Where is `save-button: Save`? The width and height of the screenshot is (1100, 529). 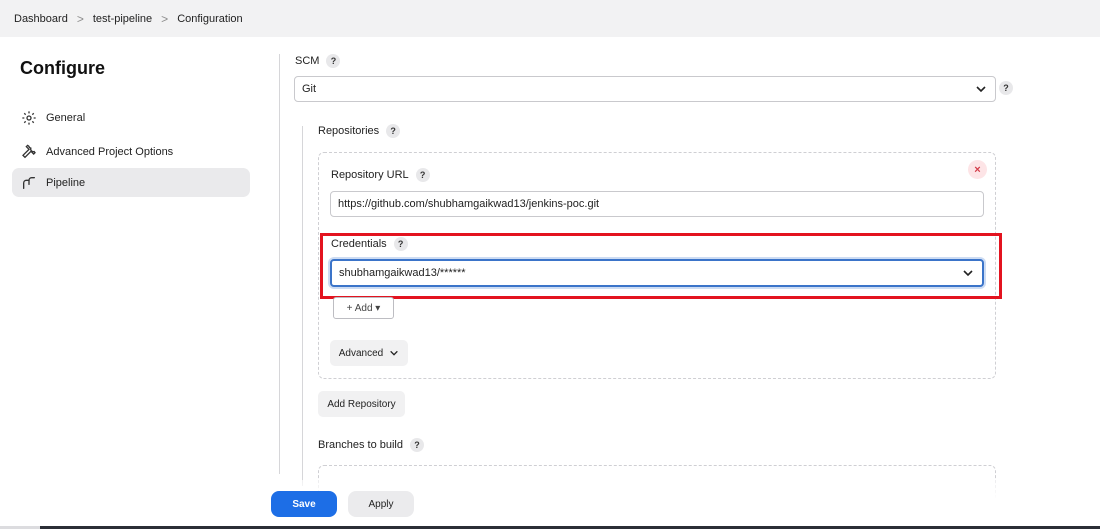 save-button: Save is located at coordinates (304, 504).